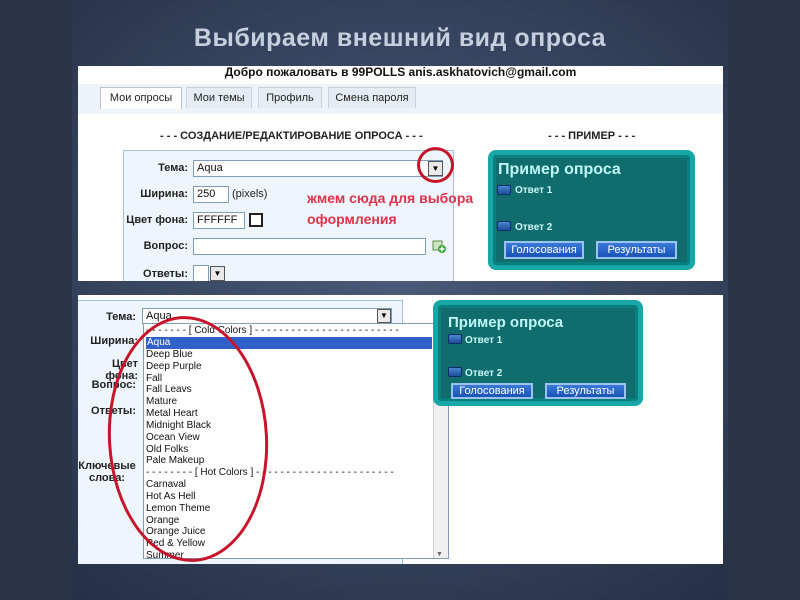  I want to click on theme-select: Aqua, so click(318, 168).